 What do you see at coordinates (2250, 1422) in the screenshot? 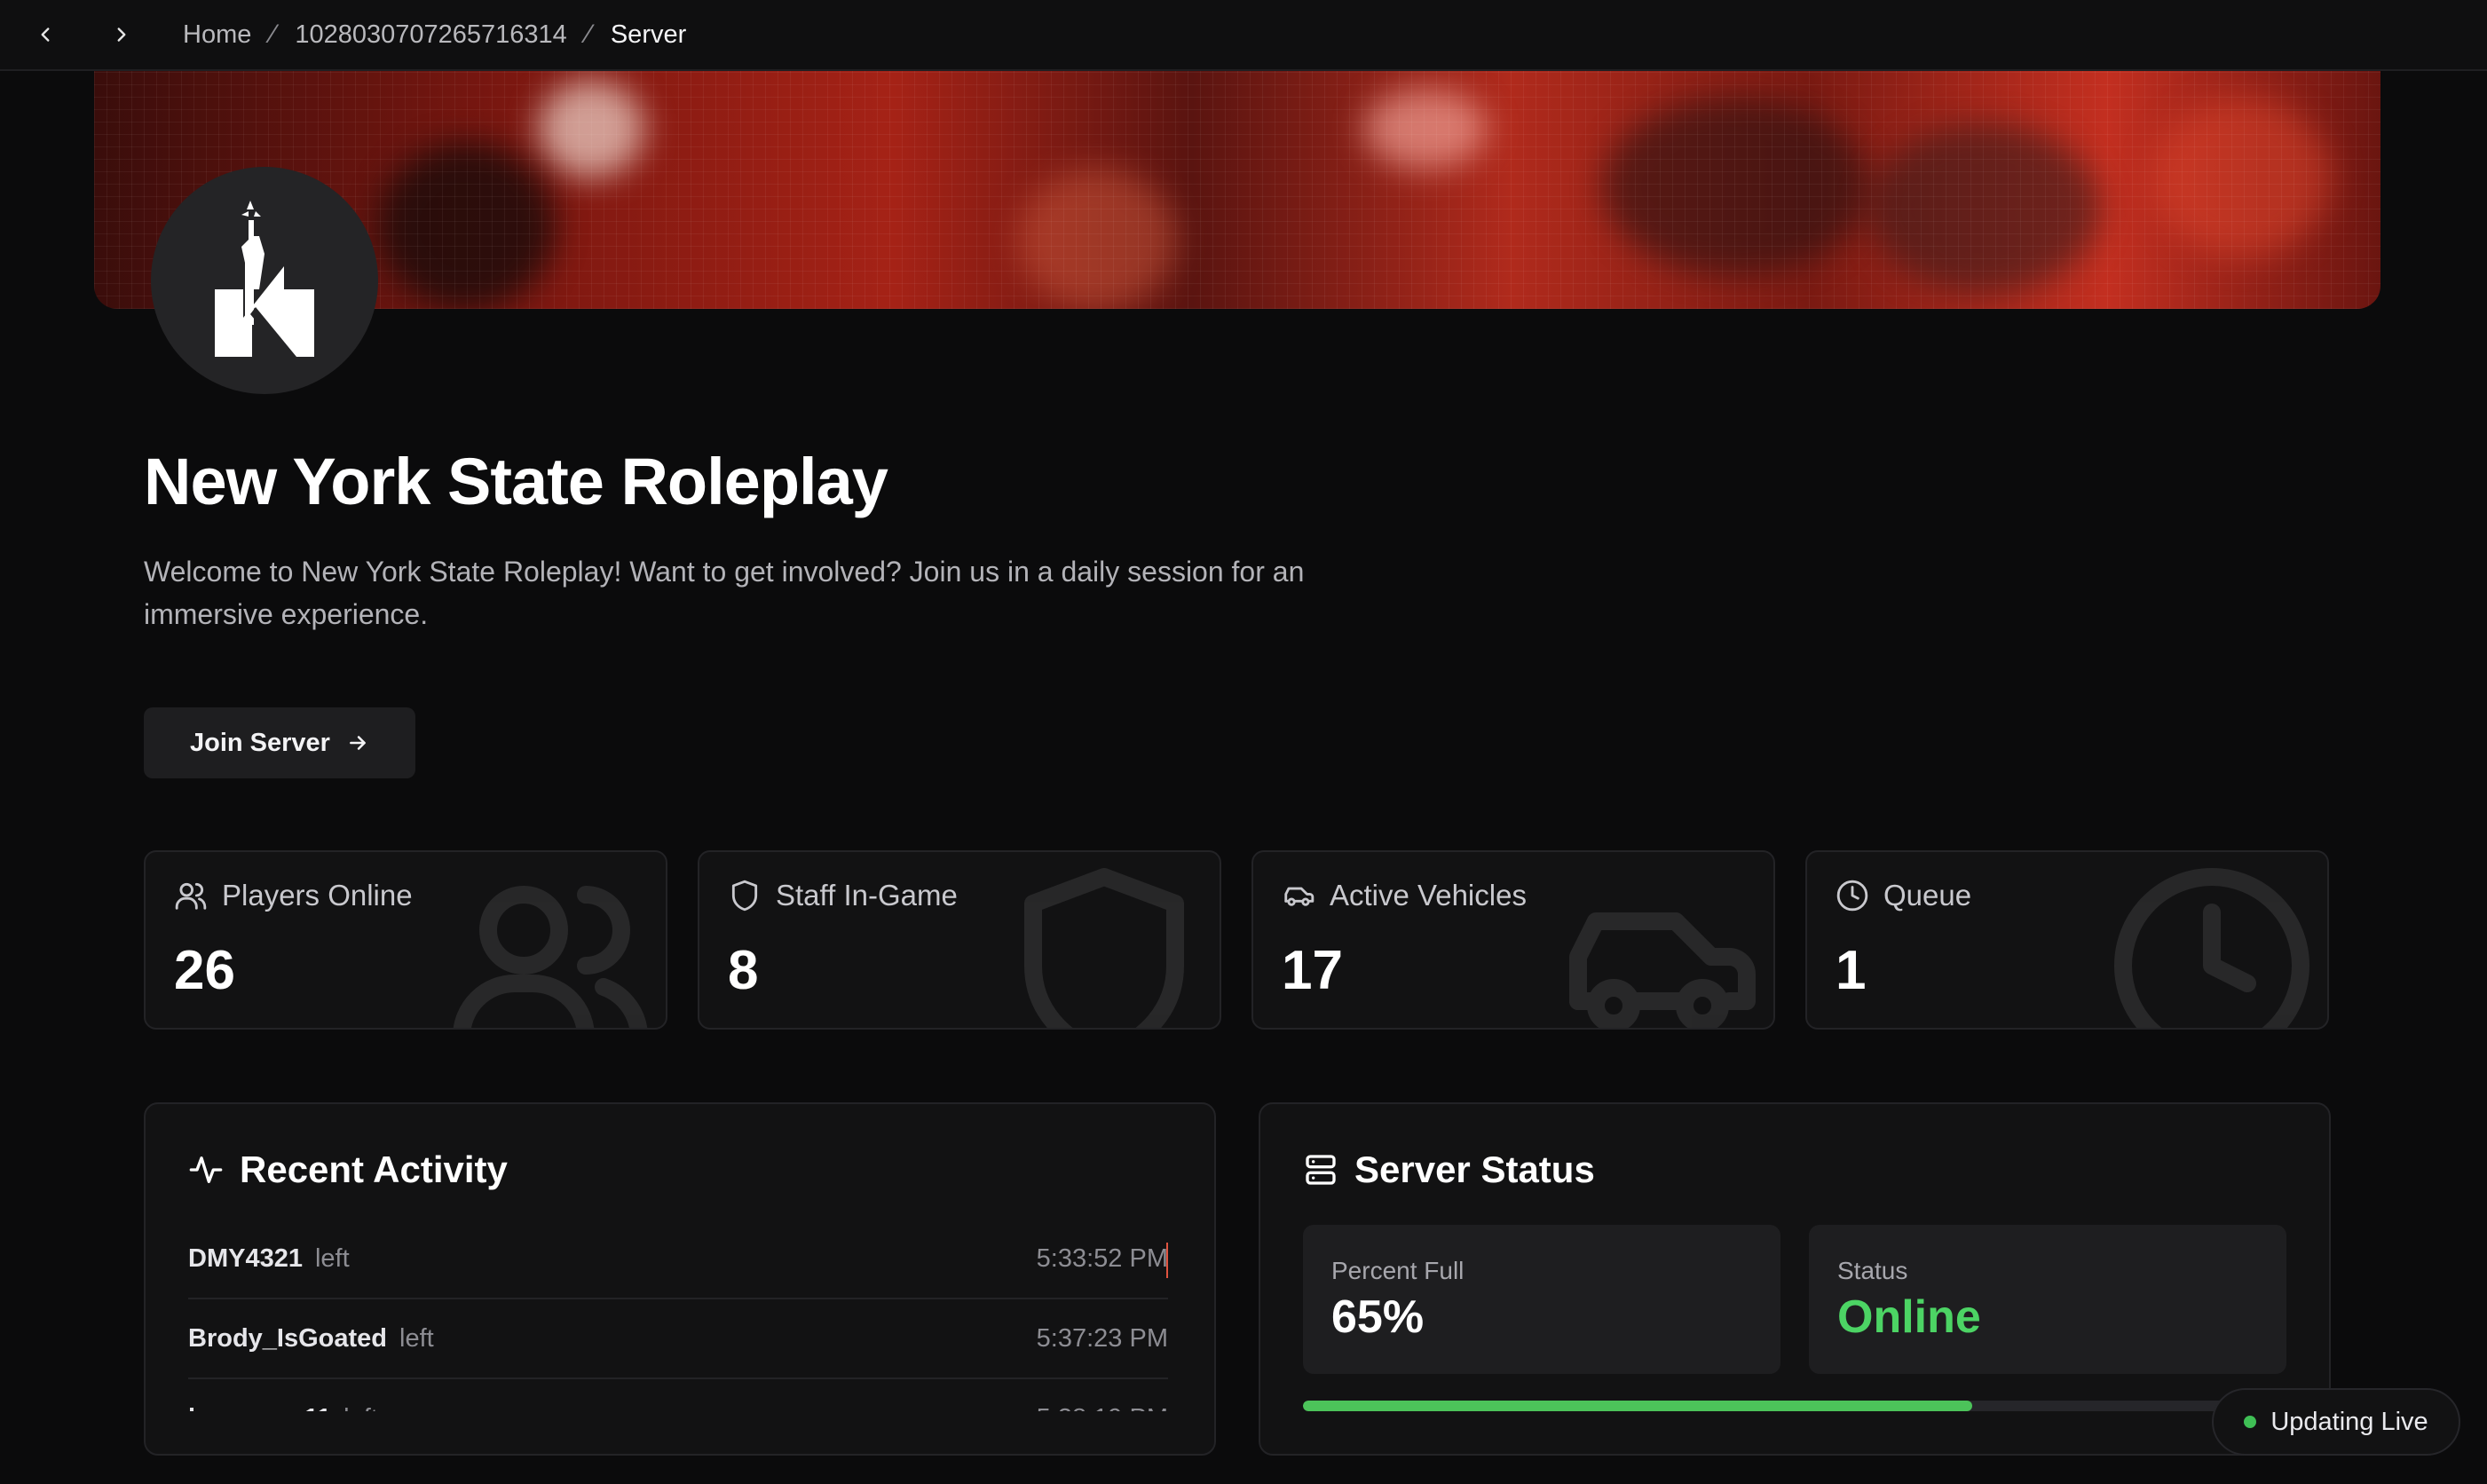
I see `live-indicator-dot` at bounding box center [2250, 1422].